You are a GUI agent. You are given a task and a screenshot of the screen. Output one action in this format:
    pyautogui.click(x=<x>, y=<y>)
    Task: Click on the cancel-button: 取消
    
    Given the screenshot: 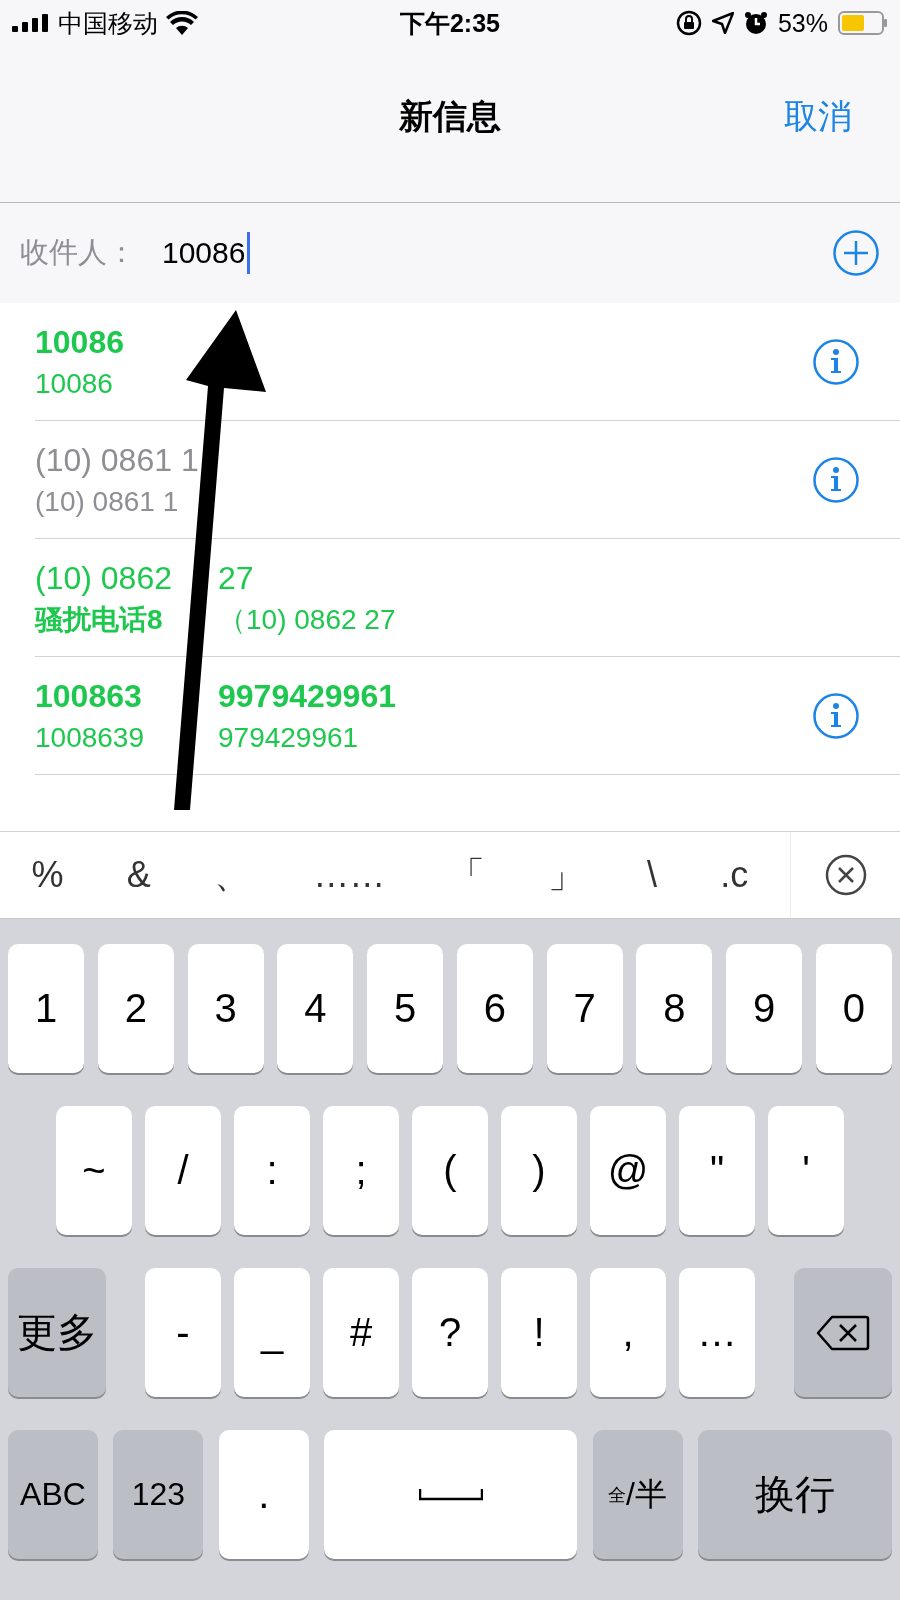 What is the action you would take?
    pyautogui.click(x=818, y=117)
    